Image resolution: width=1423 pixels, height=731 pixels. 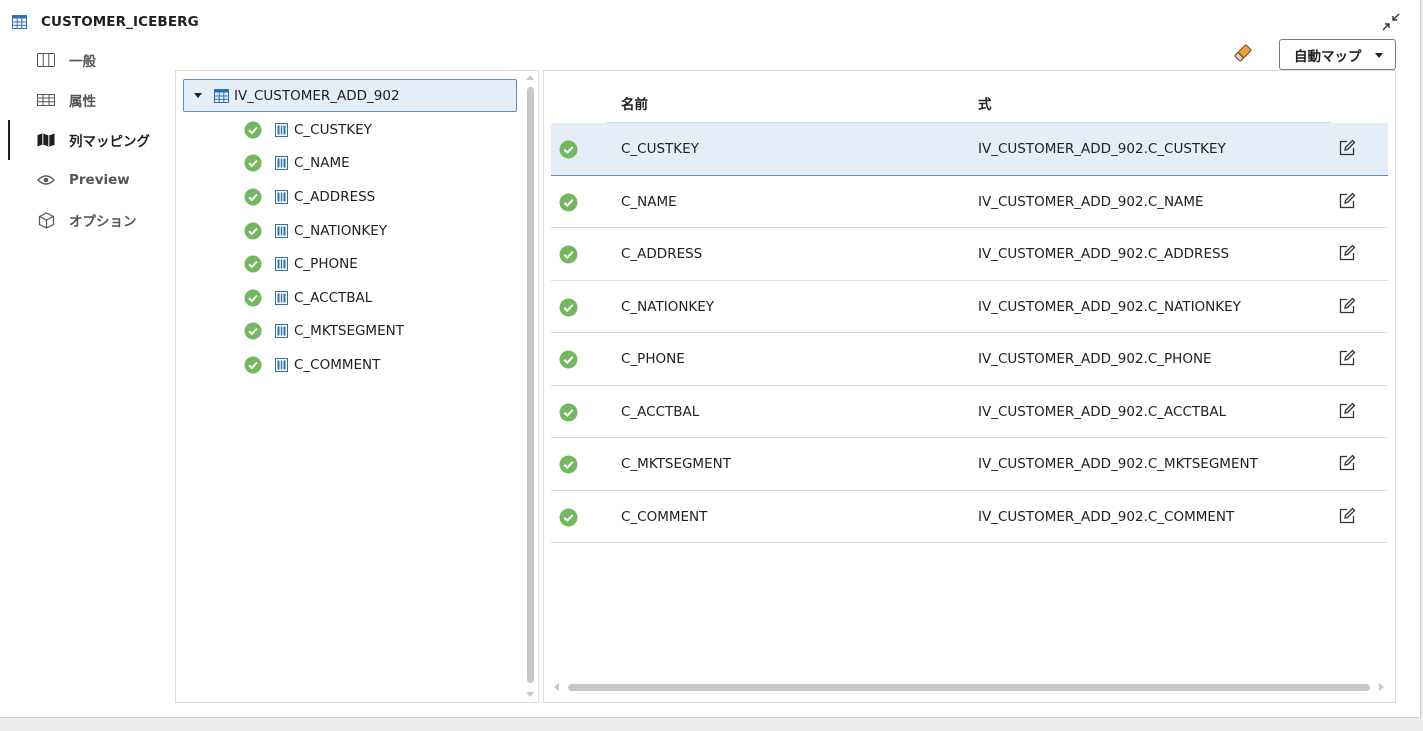 I want to click on row-expression: IV_CUSTOMER_ADD_902.C_PHONE, so click(x=1095, y=359).